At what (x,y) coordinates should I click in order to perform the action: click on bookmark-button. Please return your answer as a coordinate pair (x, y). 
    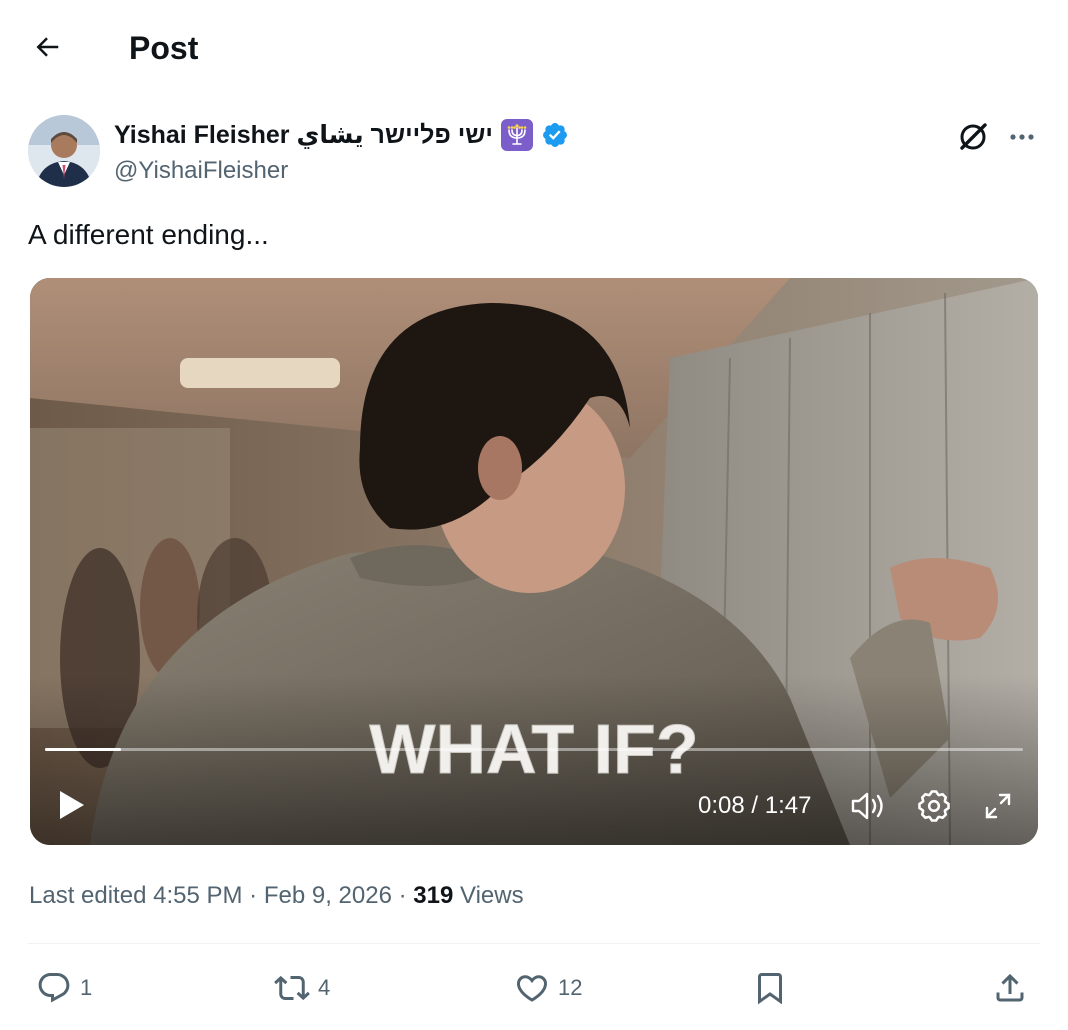
    Looking at the image, I should click on (770, 988).